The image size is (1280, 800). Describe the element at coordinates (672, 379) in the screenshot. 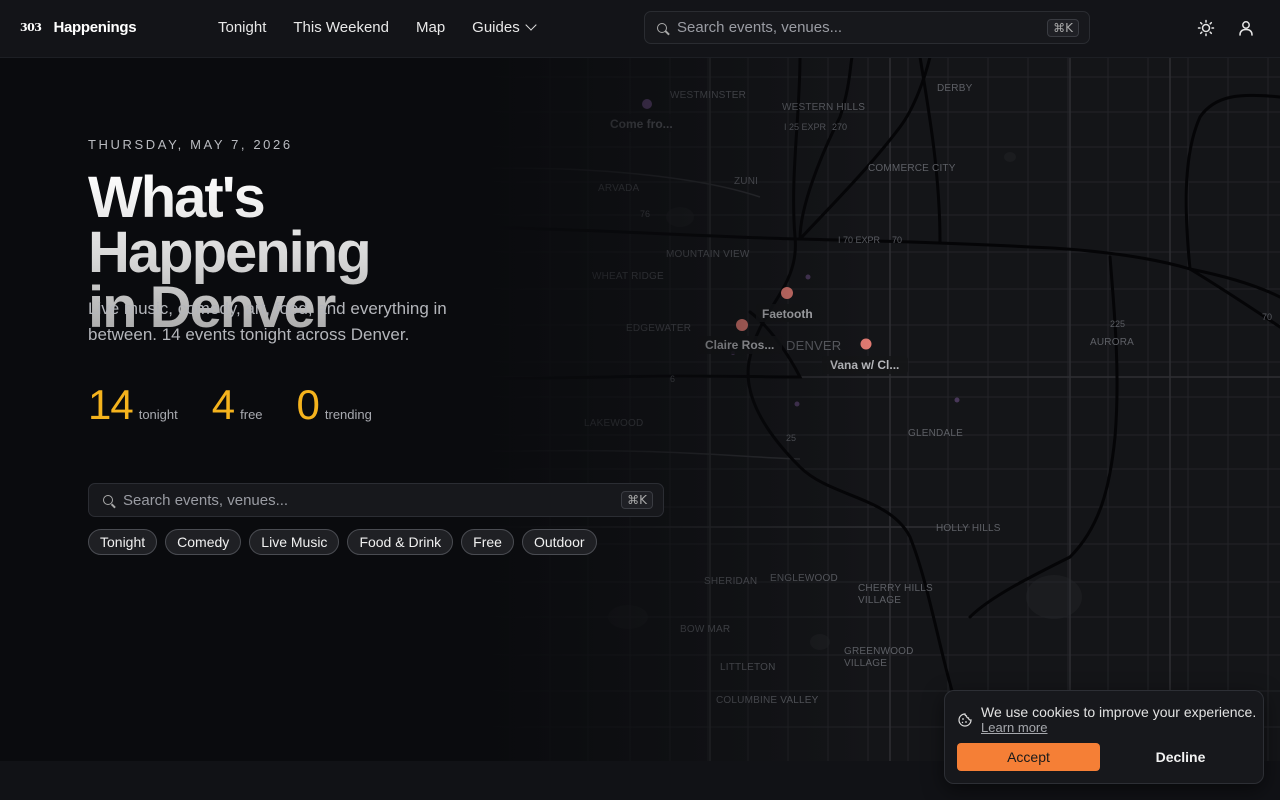

I see `highway-label: 6` at that location.